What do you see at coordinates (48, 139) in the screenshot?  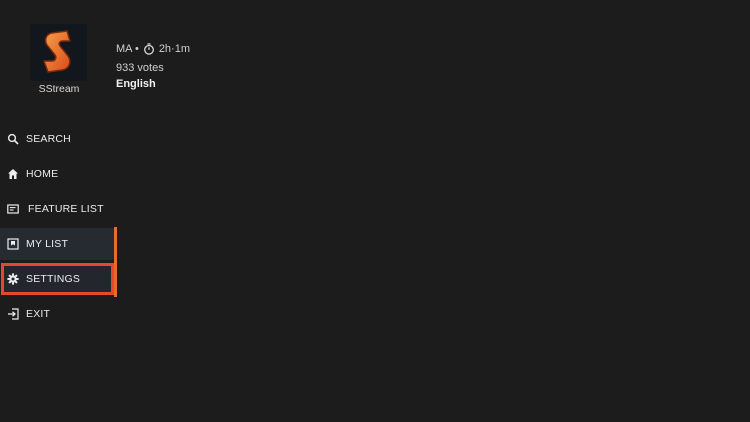 I see `menu-item-label: SEARCH` at bounding box center [48, 139].